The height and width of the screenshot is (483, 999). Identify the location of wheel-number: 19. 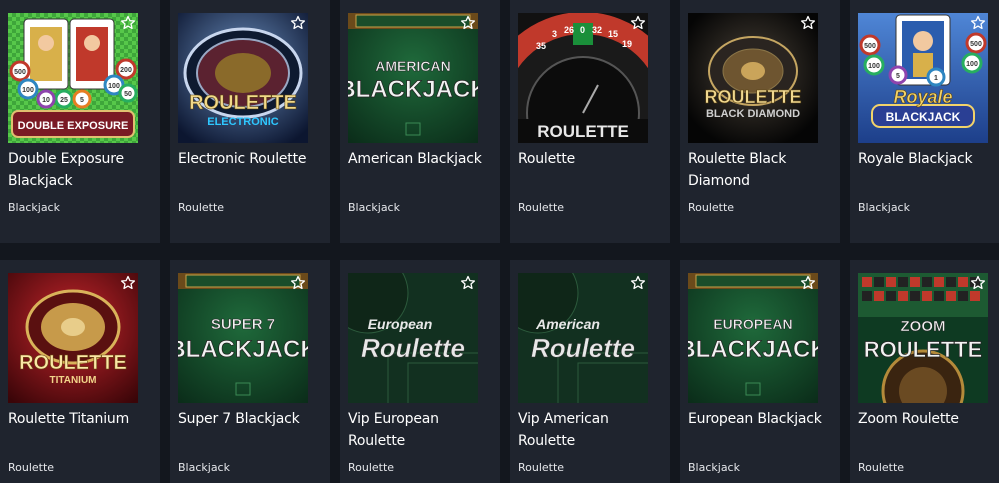
(627, 44).